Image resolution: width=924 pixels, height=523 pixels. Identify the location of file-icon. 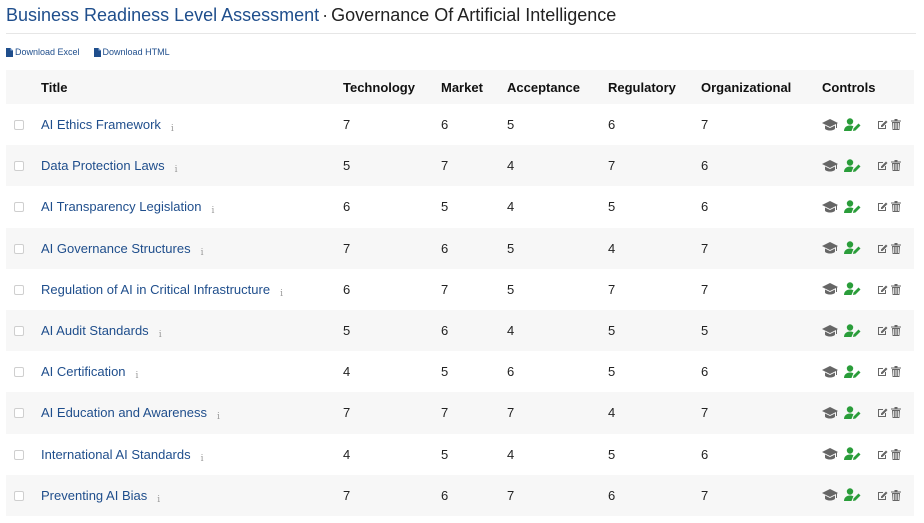
(97, 52).